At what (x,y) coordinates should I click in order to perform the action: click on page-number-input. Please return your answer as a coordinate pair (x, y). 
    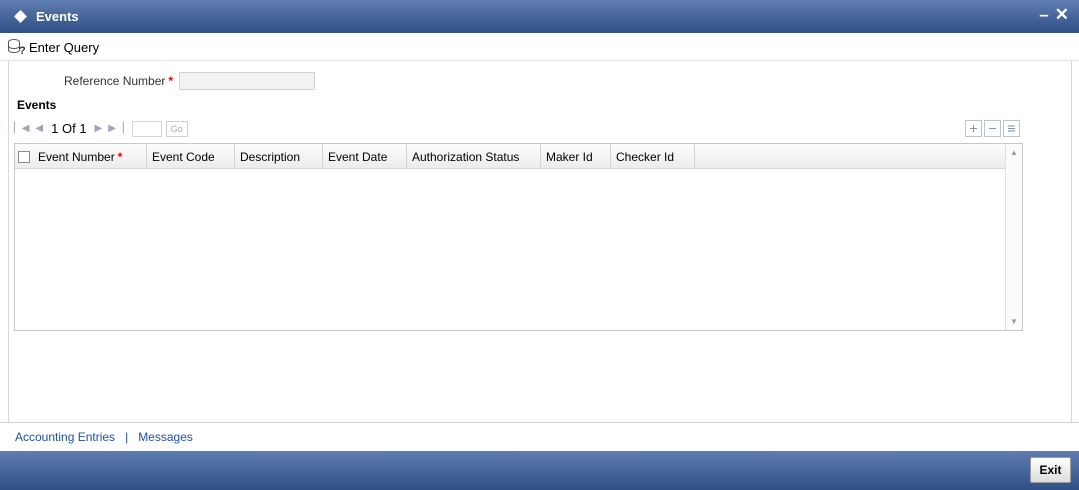
    Looking at the image, I should click on (146, 128).